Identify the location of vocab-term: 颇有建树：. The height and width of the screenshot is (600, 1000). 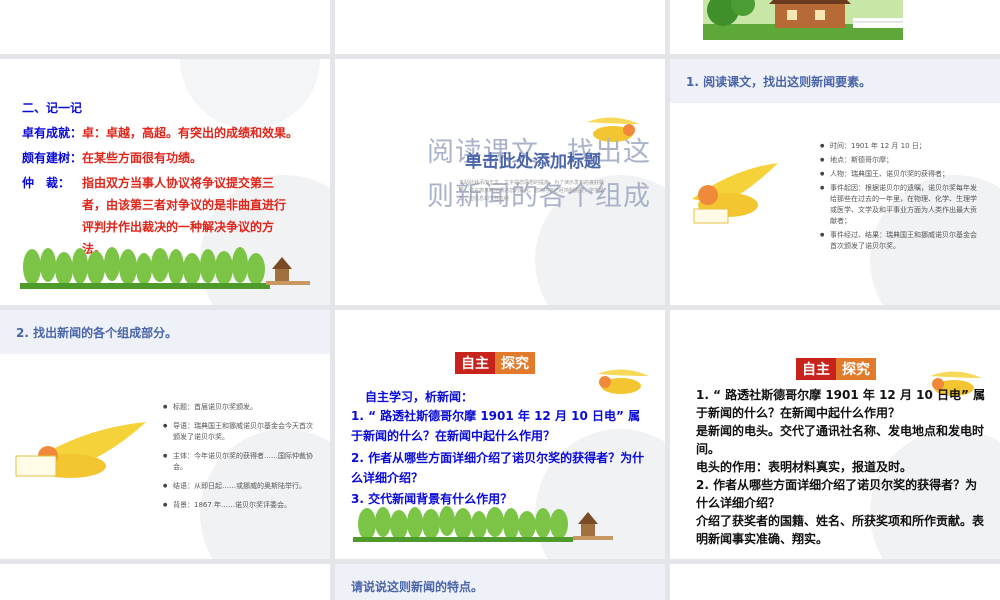
(52, 158).